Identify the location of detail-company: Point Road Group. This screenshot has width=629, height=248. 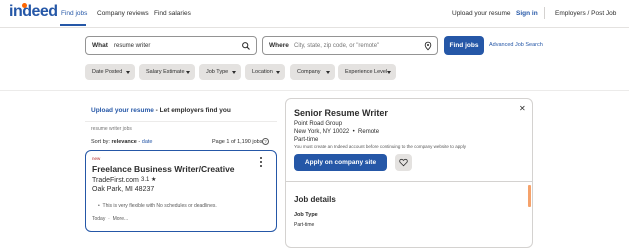
(318, 124).